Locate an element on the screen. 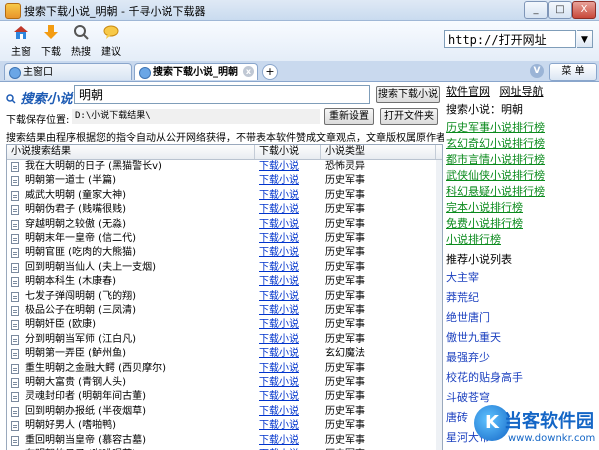 The image size is (599, 450). watermark-url: www.downkr.com is located at coordinates (552, 438).